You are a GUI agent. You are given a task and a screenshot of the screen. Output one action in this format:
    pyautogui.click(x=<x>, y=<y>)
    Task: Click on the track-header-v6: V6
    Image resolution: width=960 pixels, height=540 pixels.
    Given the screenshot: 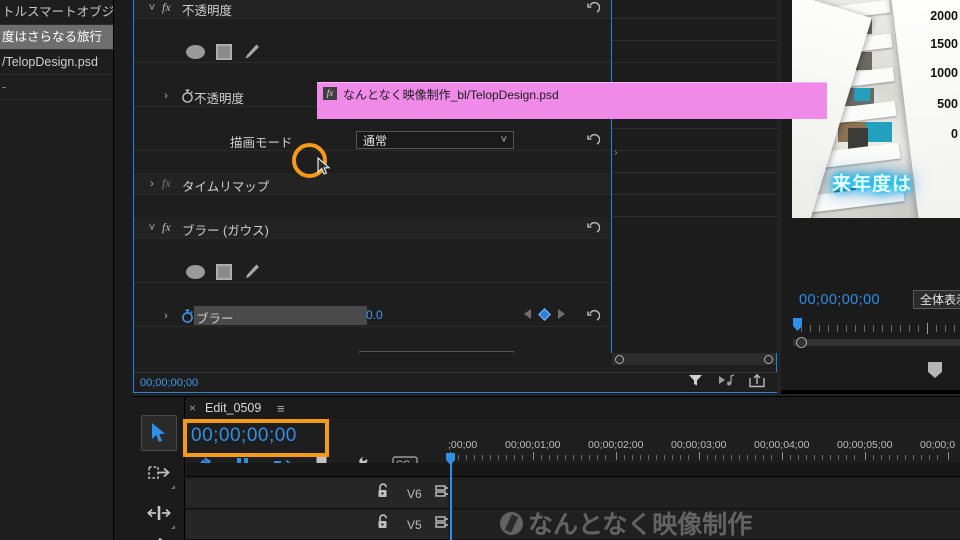 What is the action you would take?
    pyautogui.click(x=335, y=494)
    